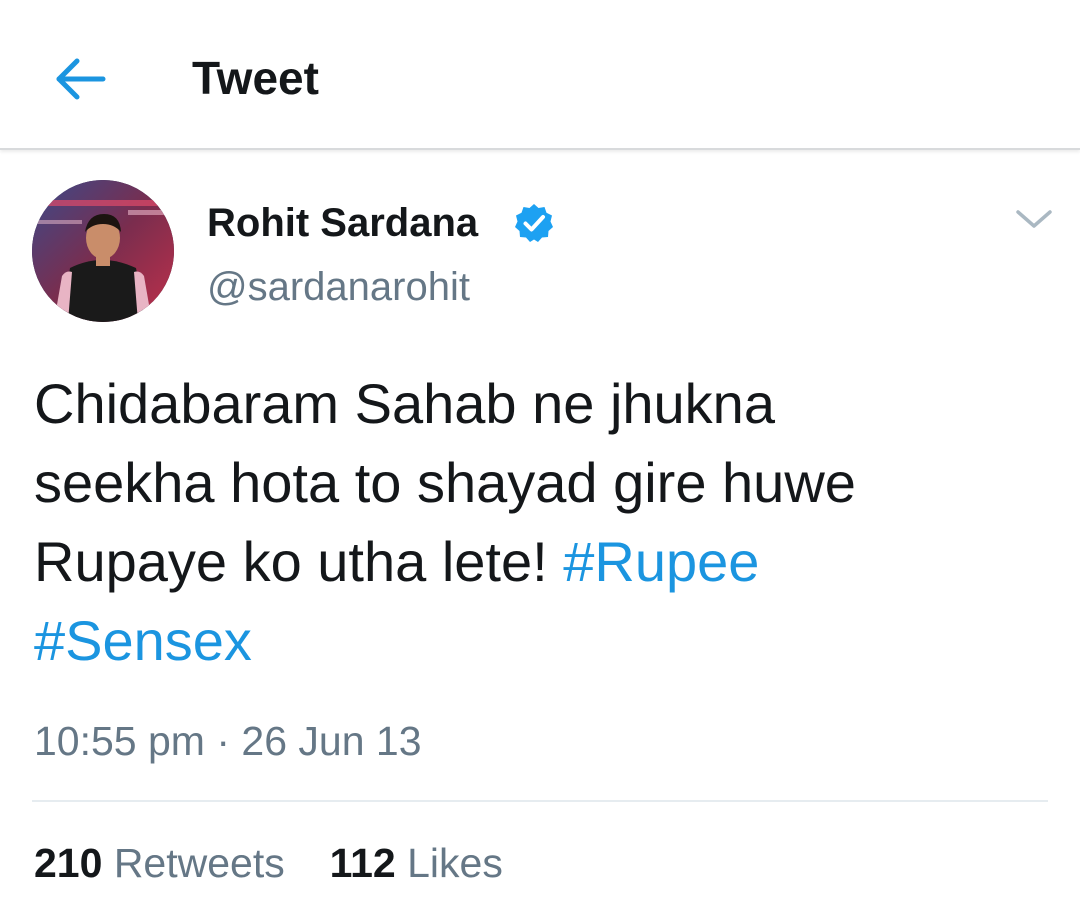 The image size is (1080, 916). Describe the element at coordinates (404, 403) in the screenshot. I see `tweet-text-line: Chidabaram Sahab ne jhukna` at that location.